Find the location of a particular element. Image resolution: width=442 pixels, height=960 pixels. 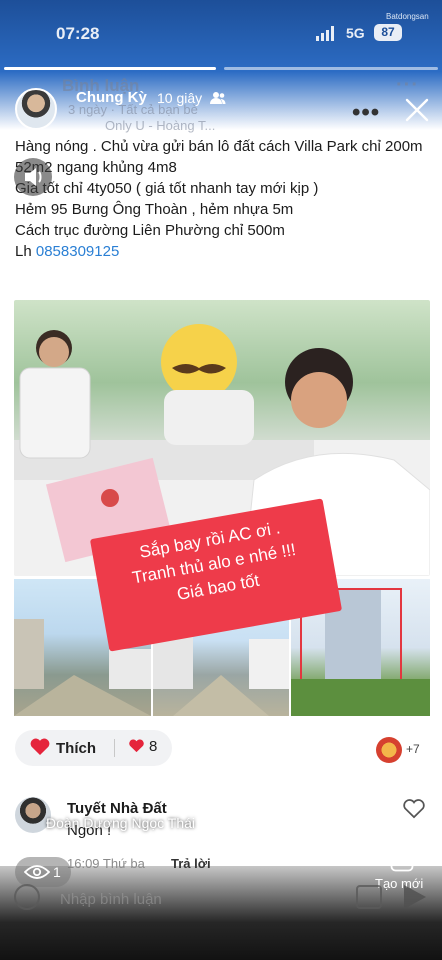

reactor-avatar is located at coordinates (389, 750).